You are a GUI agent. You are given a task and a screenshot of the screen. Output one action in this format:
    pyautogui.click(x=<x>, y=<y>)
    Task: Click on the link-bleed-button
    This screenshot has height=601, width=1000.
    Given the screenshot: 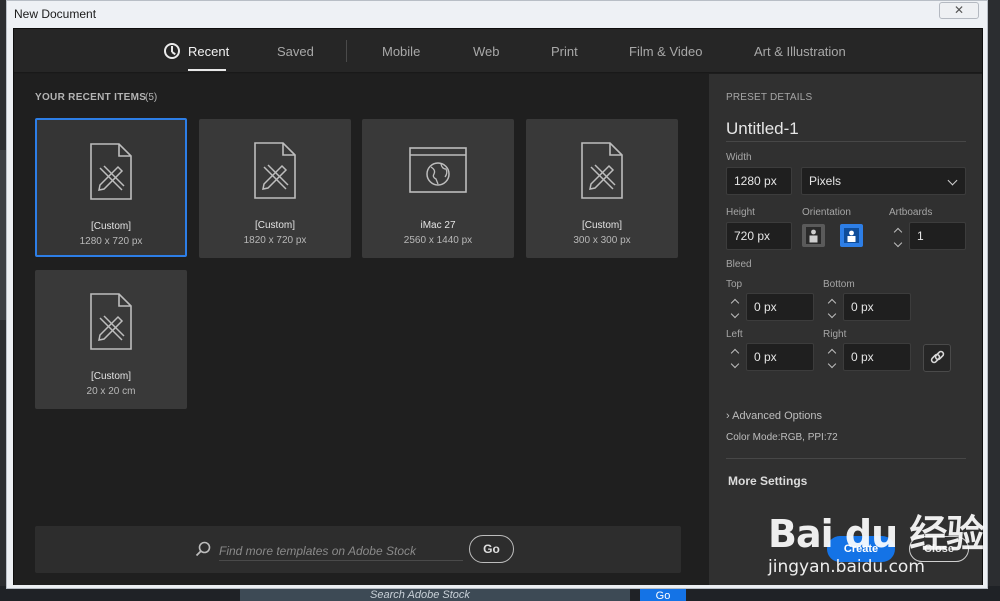 What is the action you would take?
    pyautogui.click(x=937, y=358)
    